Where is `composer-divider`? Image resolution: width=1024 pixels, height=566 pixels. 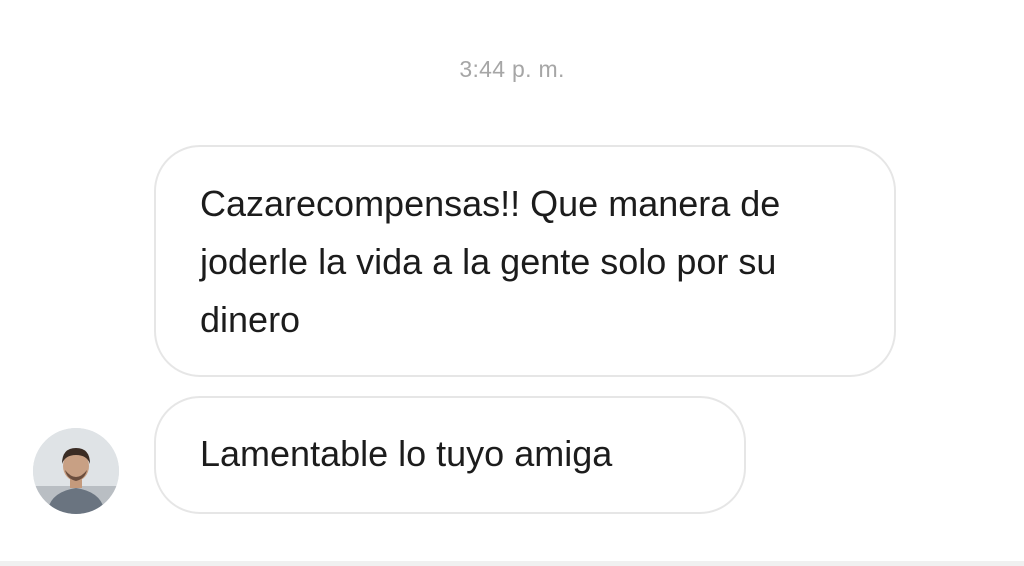 composer-divider is located at coordinates (512, 563).